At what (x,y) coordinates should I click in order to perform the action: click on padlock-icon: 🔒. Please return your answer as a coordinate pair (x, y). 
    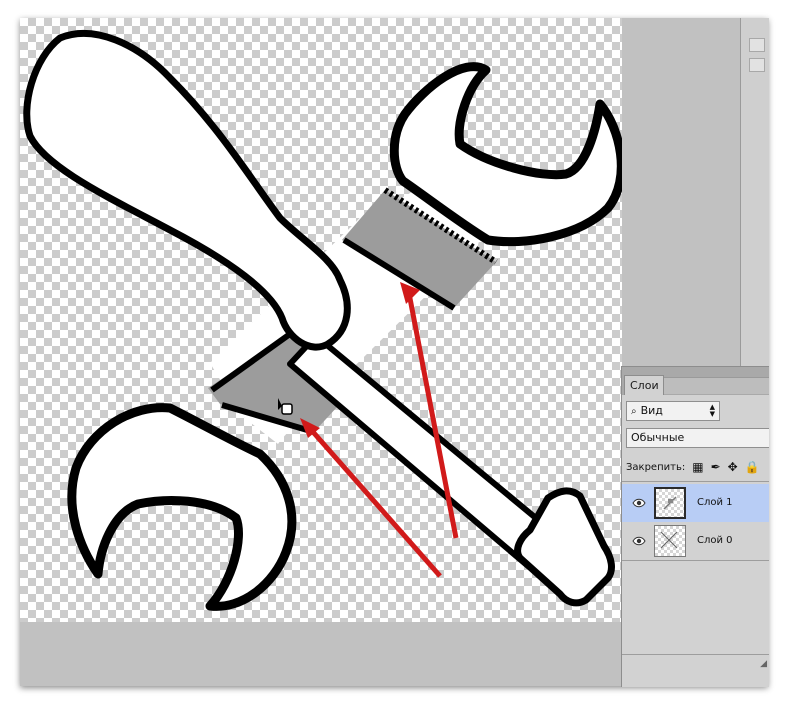
    Looking at the image, I should click on (752, 467).